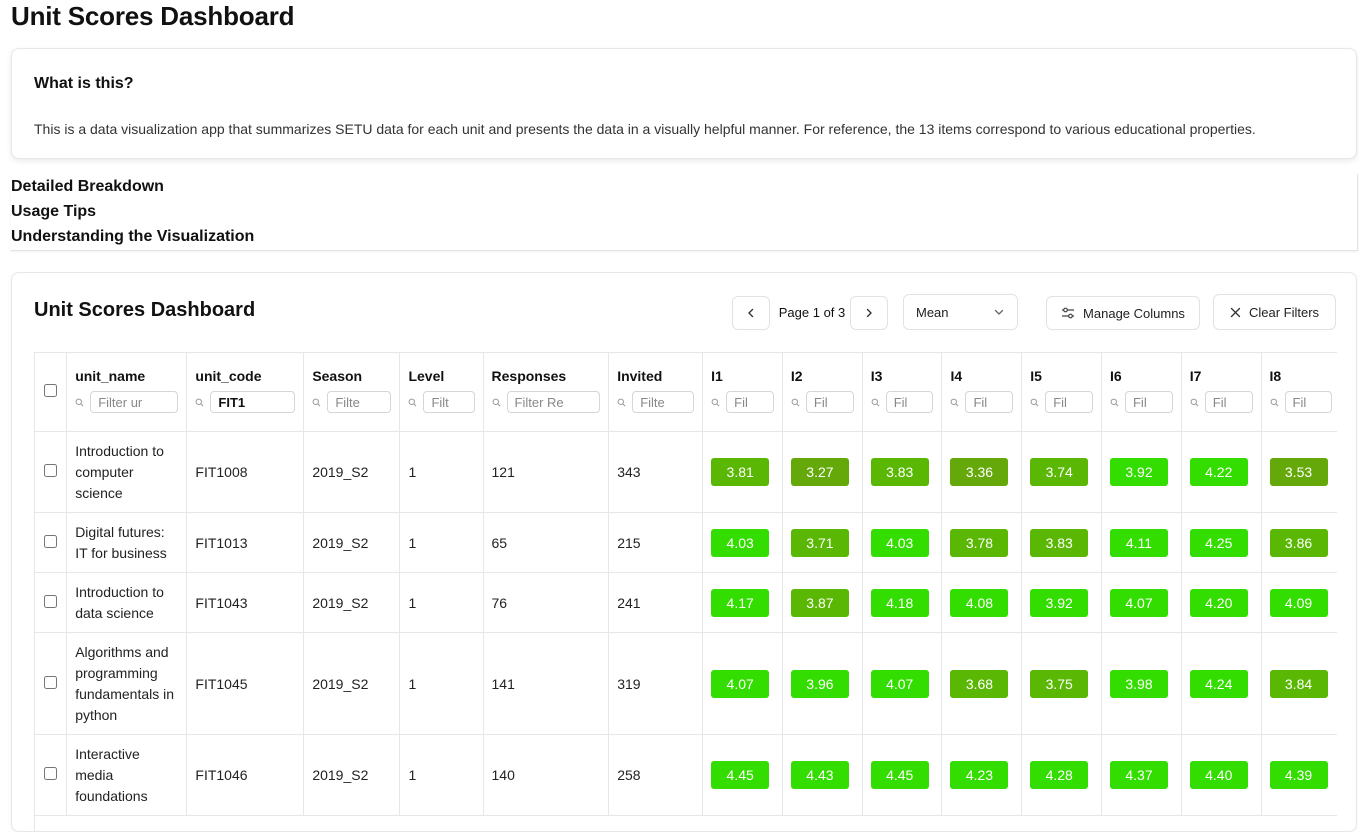 This screenshot has height=832, width=1359. What do you see at coordinates (245, 472) in the screenshot?
I see `unit-code-cell: FIT1008` at bounding box center [245, 472].